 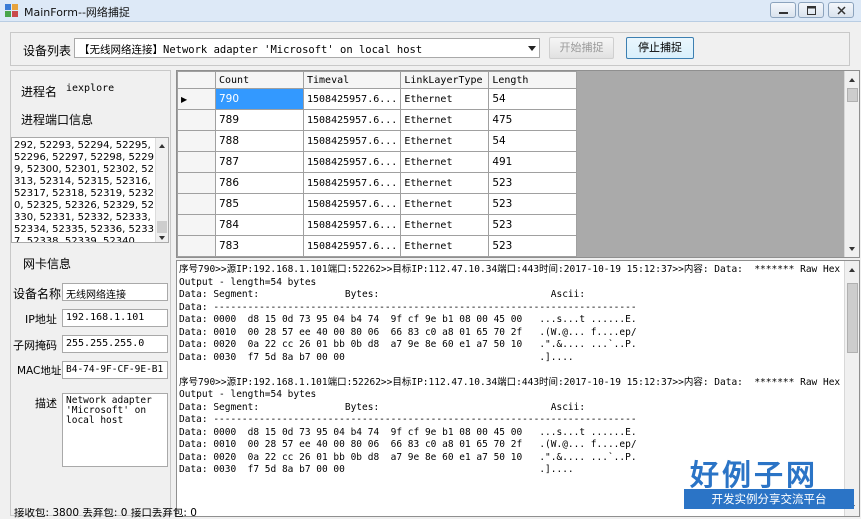 What do you see at coordinates (769, 499) in the screenshot?
I see `watermark-tagline: 开发实例分享交流平台` at bounding box center [769, 499].